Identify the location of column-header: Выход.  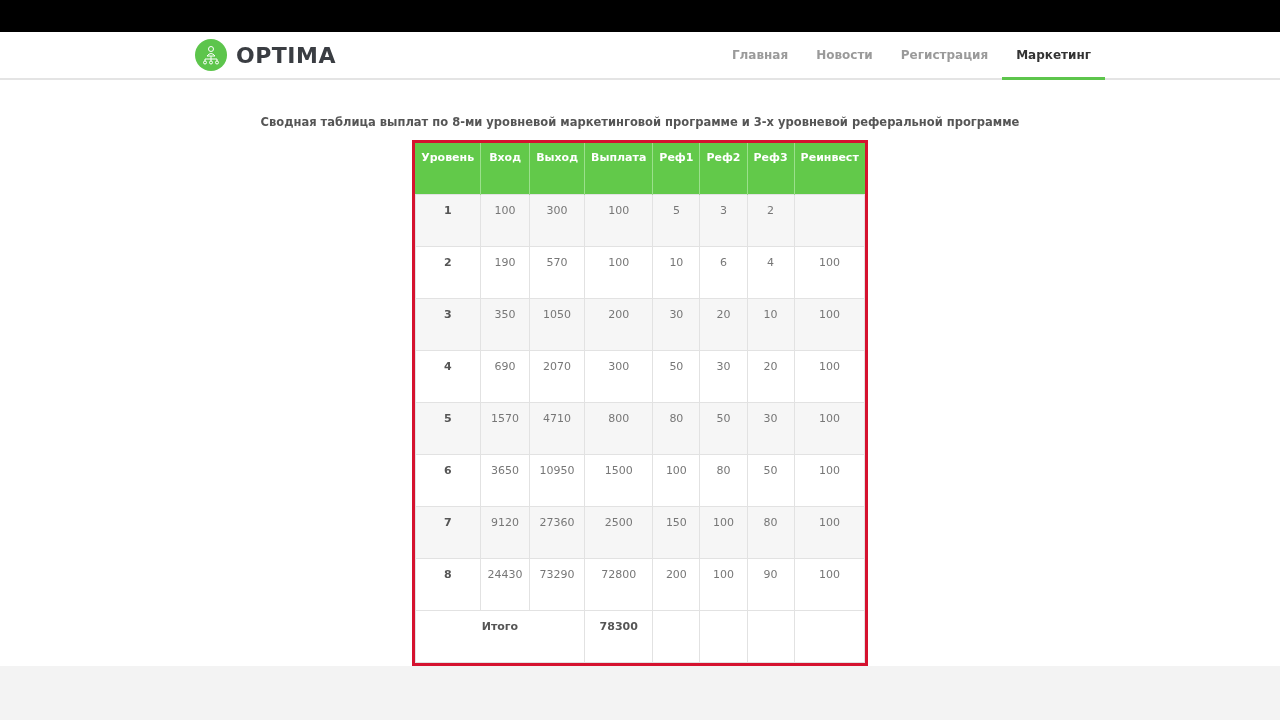
(557, 169).